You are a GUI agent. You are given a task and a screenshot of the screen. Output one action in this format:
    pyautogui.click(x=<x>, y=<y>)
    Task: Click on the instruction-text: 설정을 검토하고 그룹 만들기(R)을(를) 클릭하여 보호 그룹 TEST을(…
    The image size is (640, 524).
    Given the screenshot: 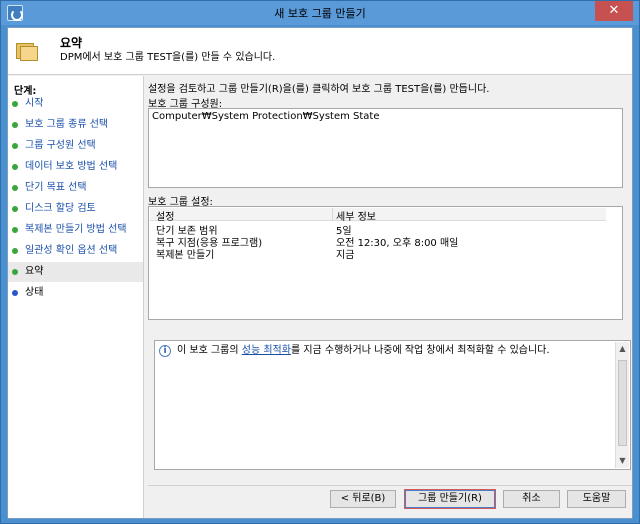 What is the action you would take?
    pyautogui.click(x=319, y=89)
    